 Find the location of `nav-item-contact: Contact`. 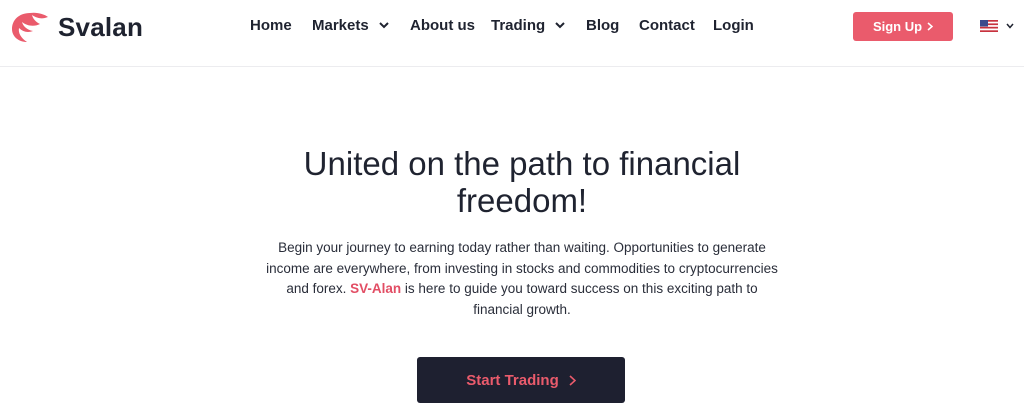

nav-item-contact: Contact is located at coordinates (667, 25).